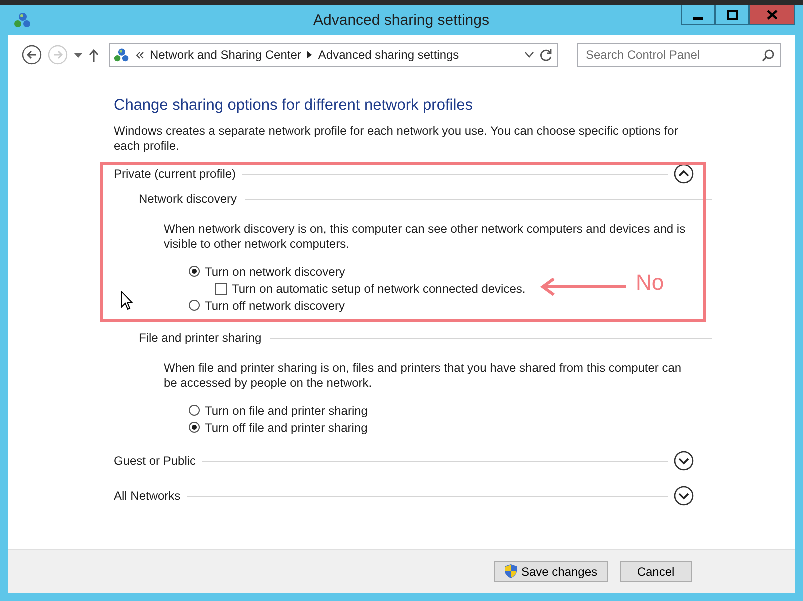 The image size is (803, 601). Describe the element at coordinates (684, 174) in the screenshot. I see `collapse-button` at that location.